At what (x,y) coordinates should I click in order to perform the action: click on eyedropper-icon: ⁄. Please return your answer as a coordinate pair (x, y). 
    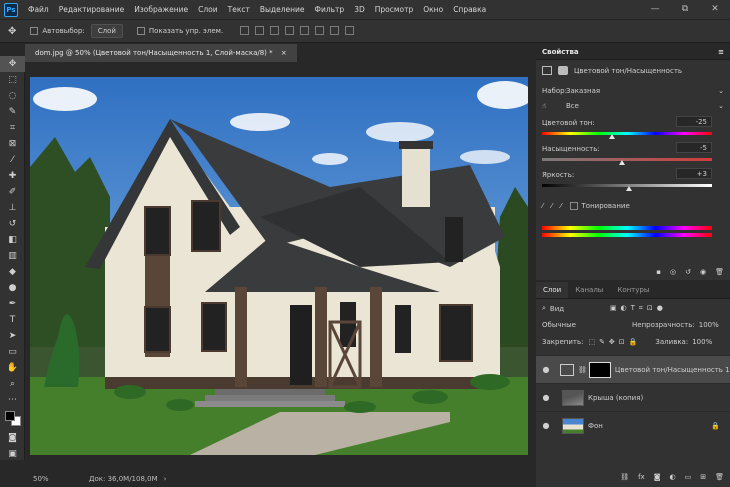
    Looking at the image, I should click on (542, 206).